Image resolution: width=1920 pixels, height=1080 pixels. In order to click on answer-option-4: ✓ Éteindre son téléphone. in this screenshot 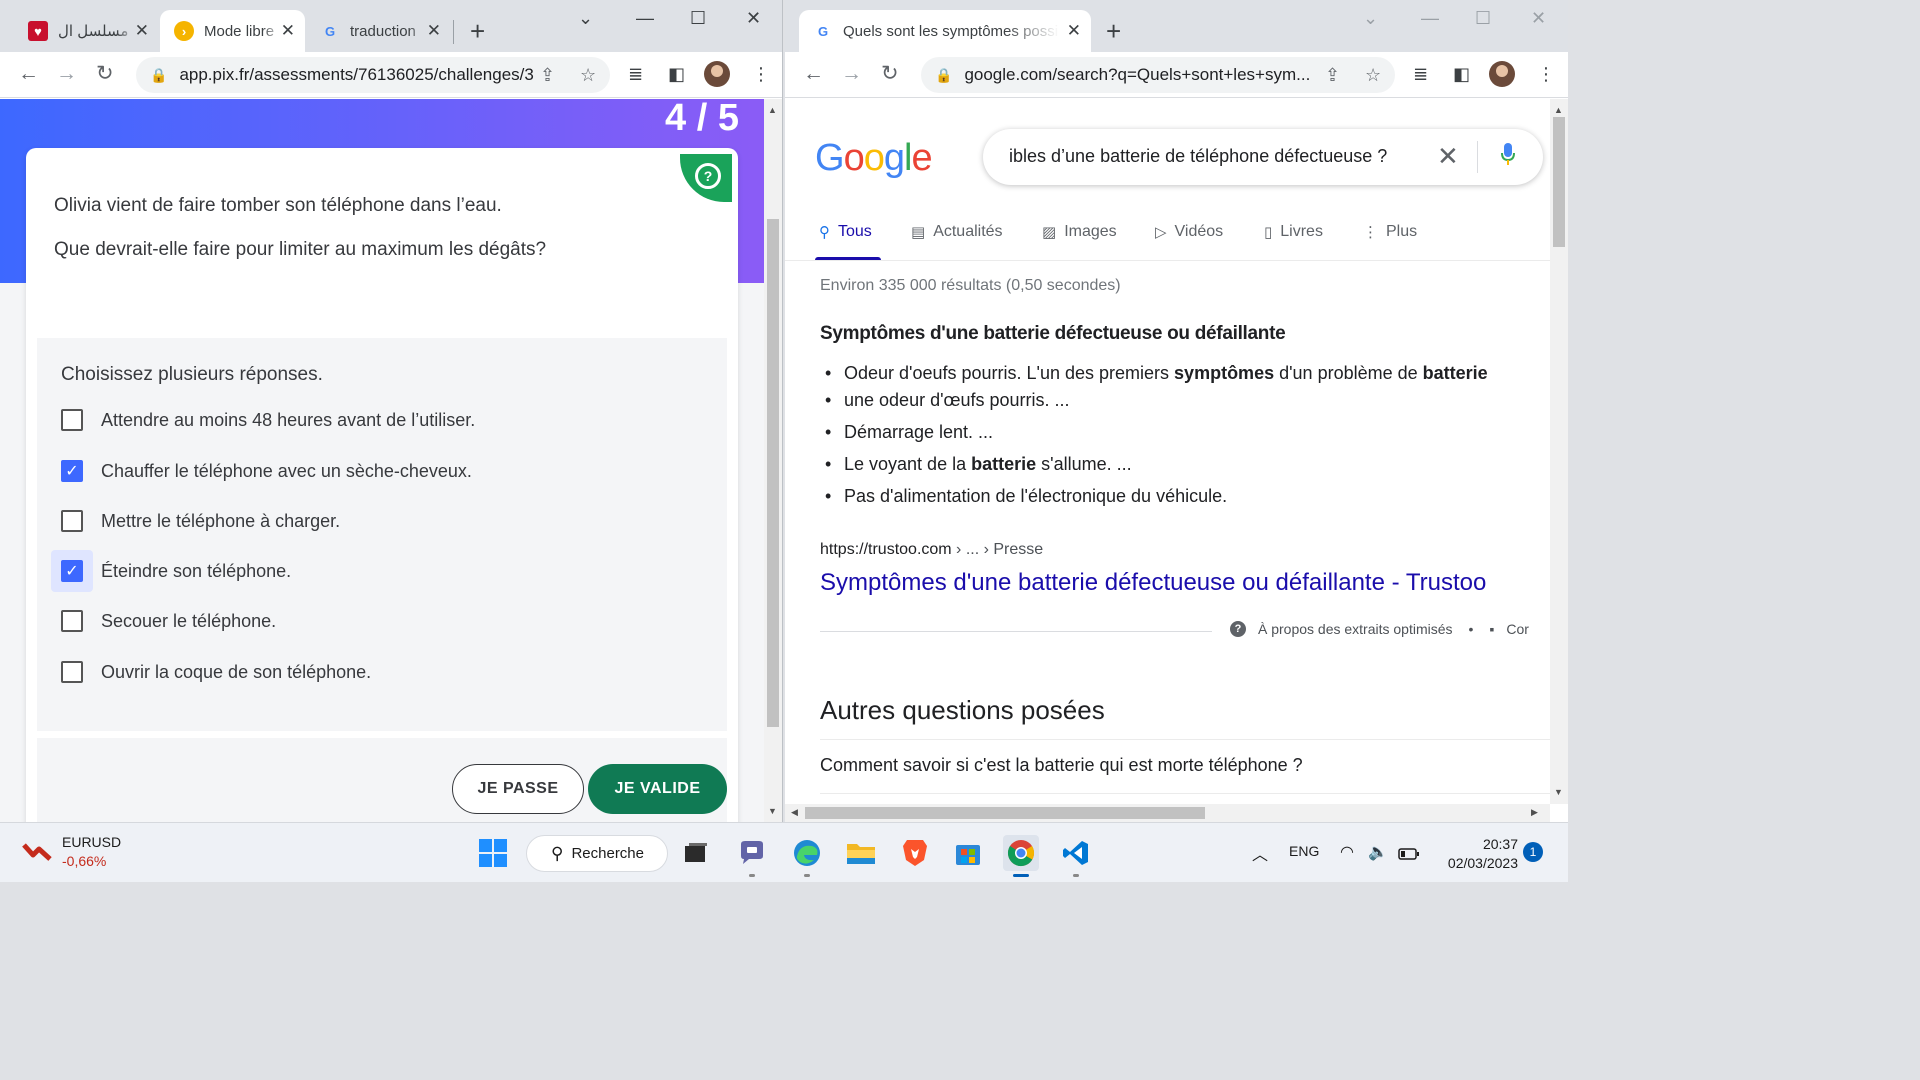, I will do `click(171, 571)`.